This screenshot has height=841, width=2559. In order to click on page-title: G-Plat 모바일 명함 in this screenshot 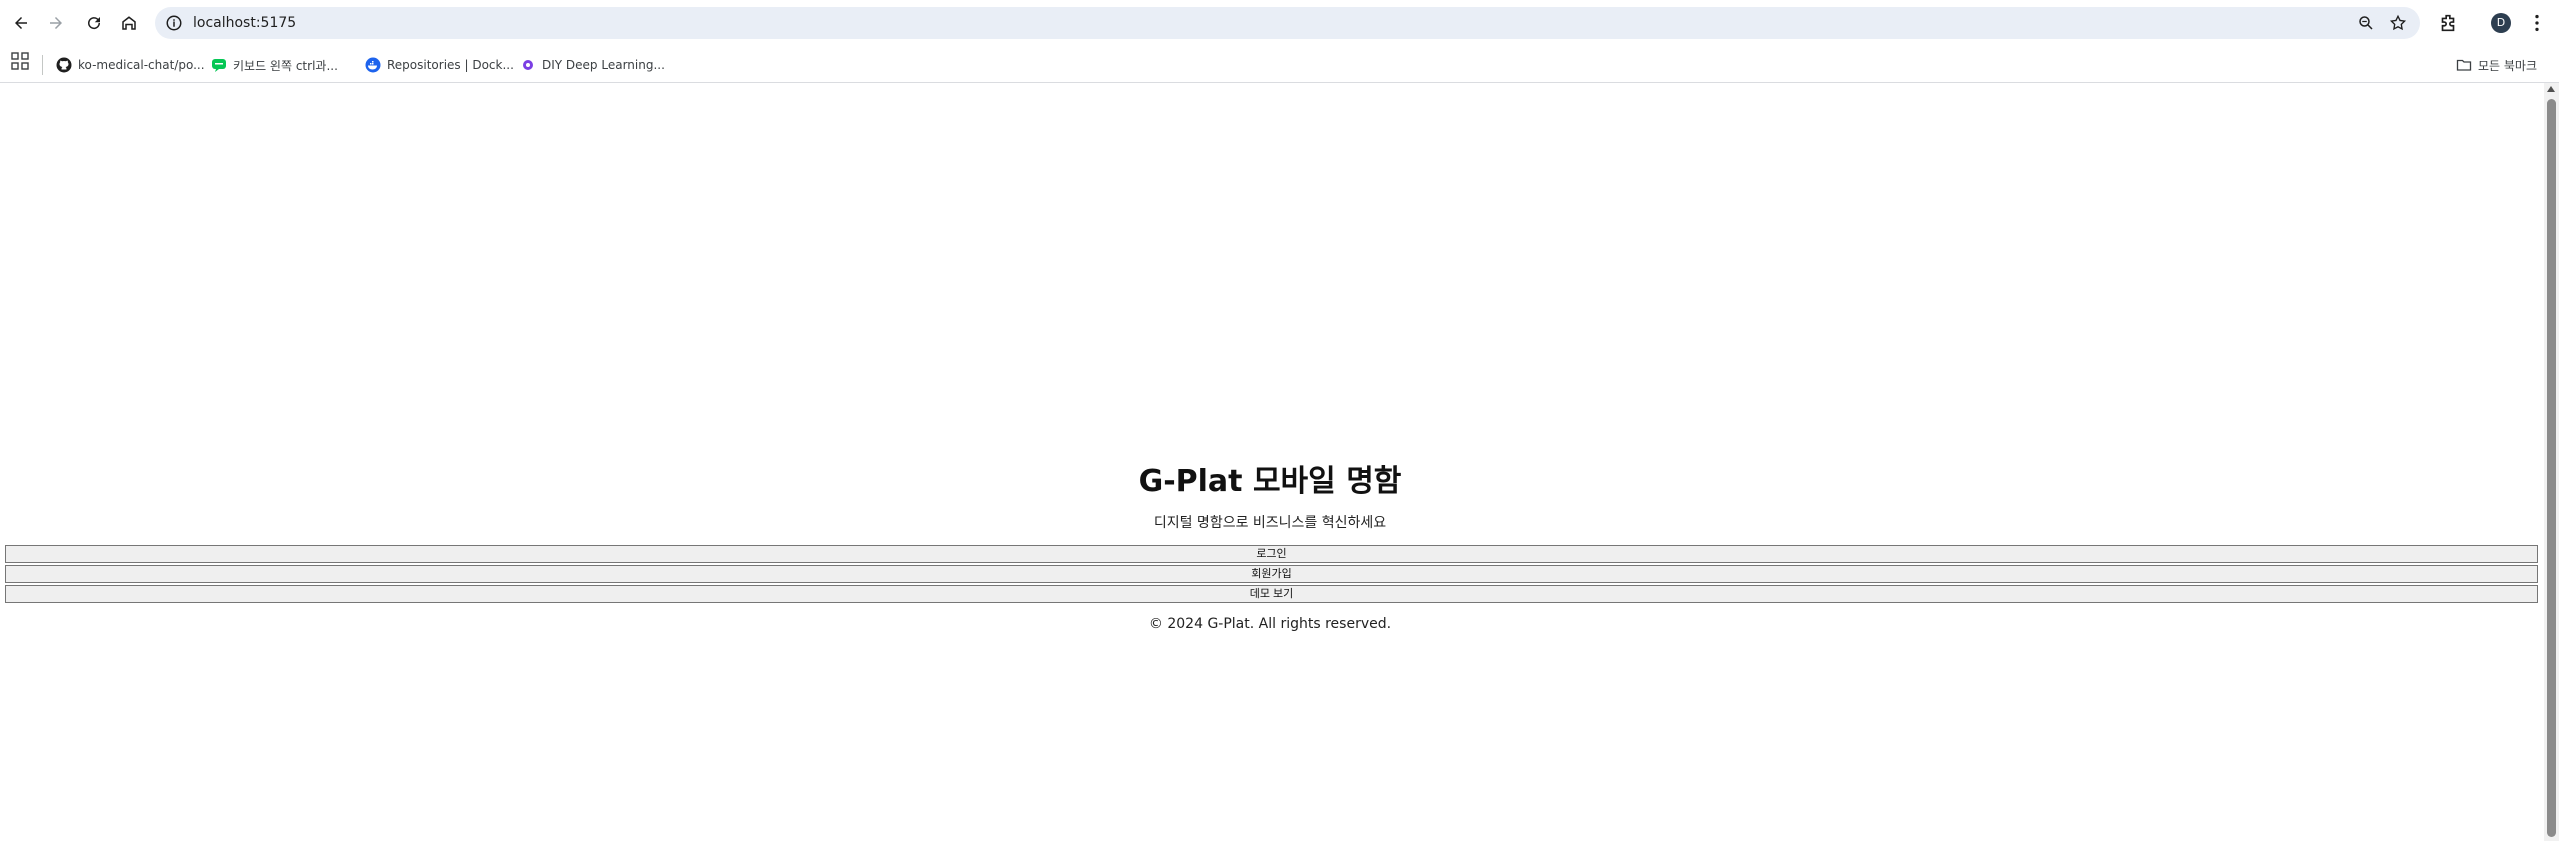, I will do `click(1270, 481)`.